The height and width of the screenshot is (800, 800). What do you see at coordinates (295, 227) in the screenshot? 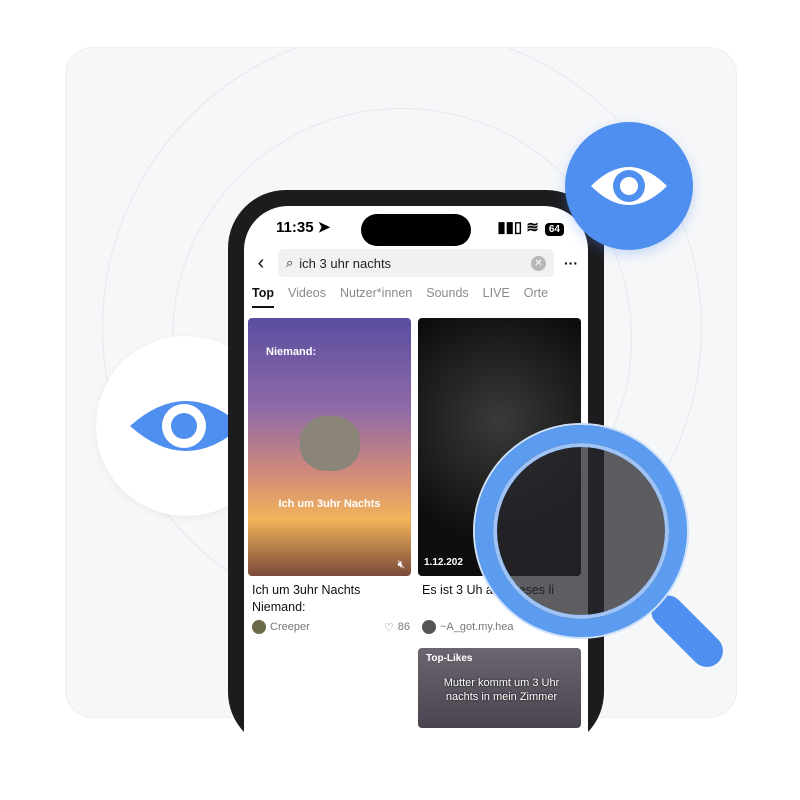
I see `clock: 11:35` at bounding box center [295, 227].